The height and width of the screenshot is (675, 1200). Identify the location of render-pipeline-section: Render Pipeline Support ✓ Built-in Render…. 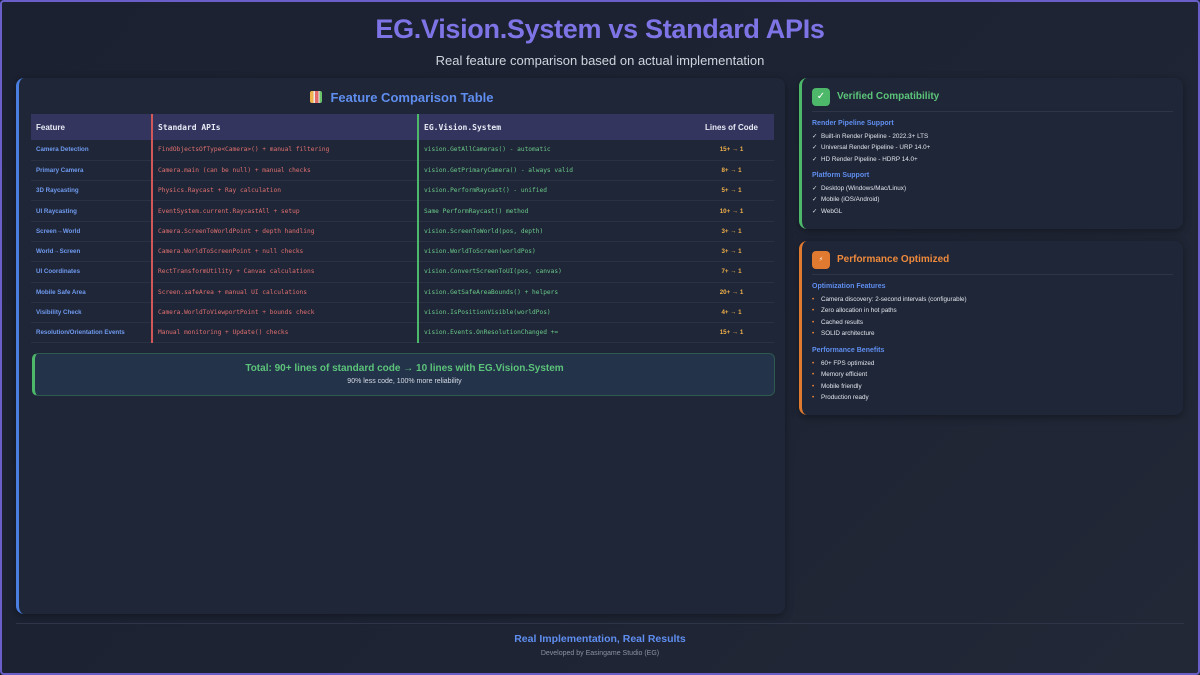
(992, 142).